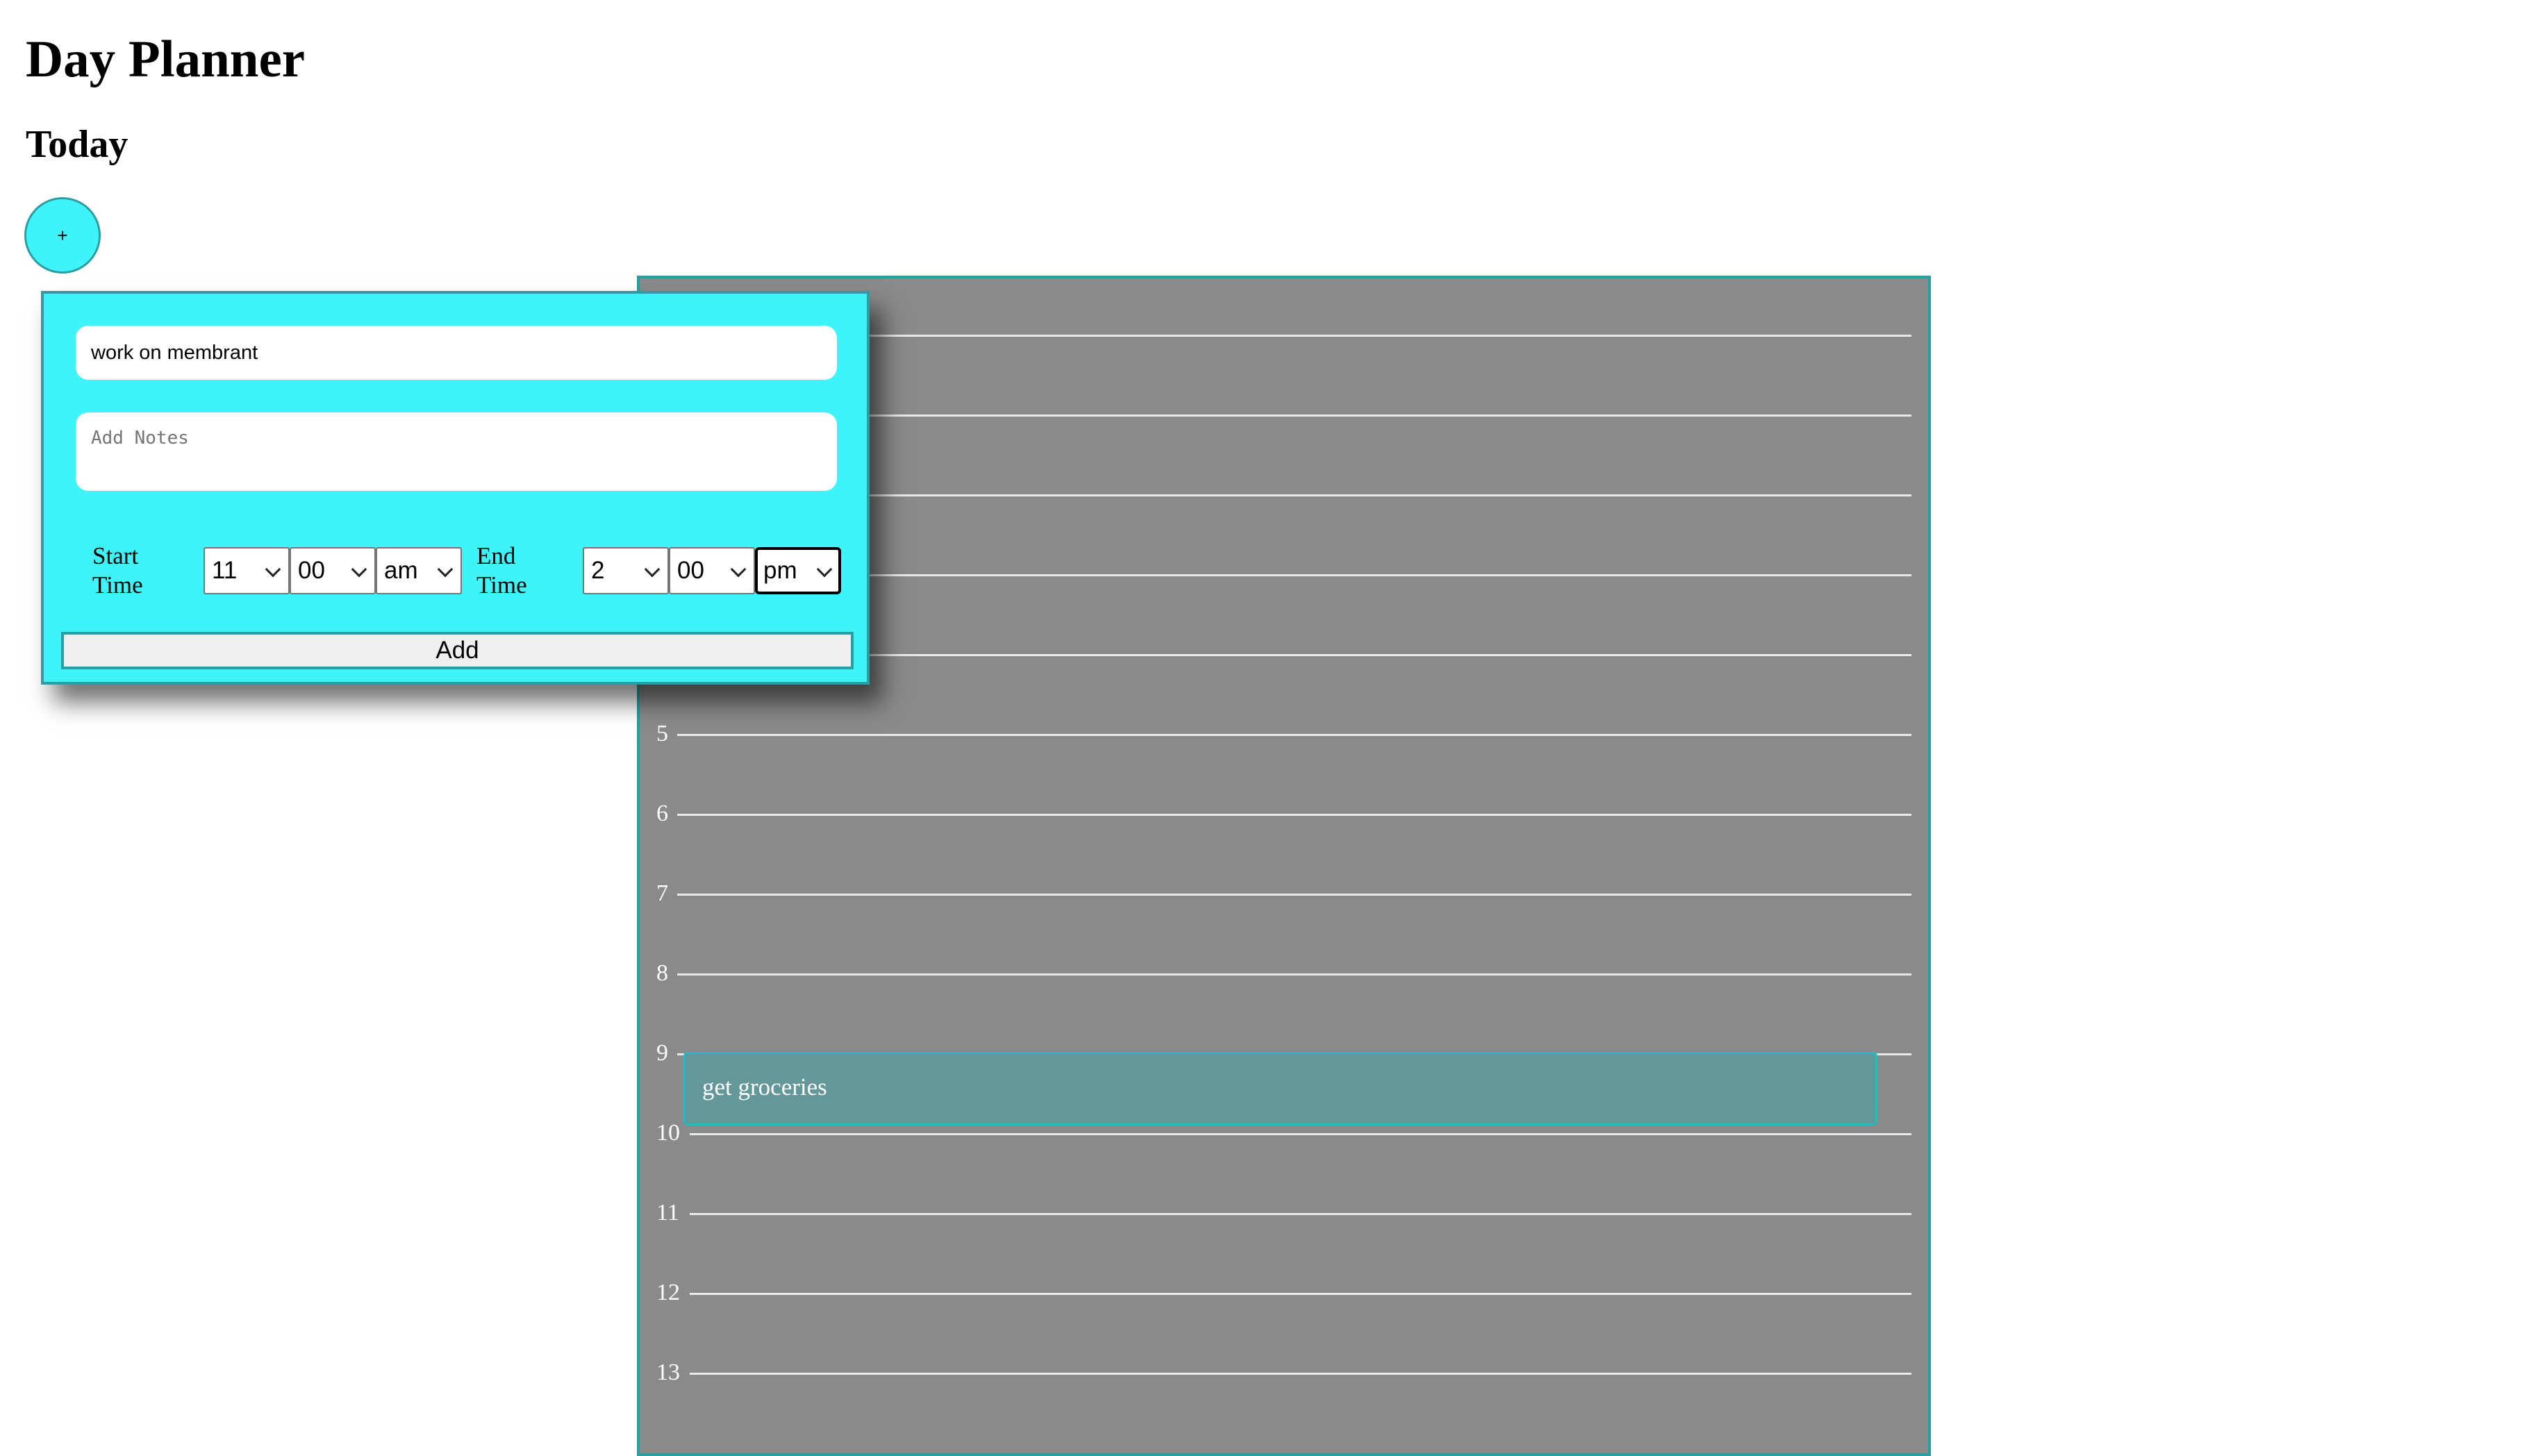 Image resolution: width=2540 pixels, height=1456 pixels. Describe the element at coordinates (598, 570) in the screenshot. I see `end-hour-value: 2` at that location.